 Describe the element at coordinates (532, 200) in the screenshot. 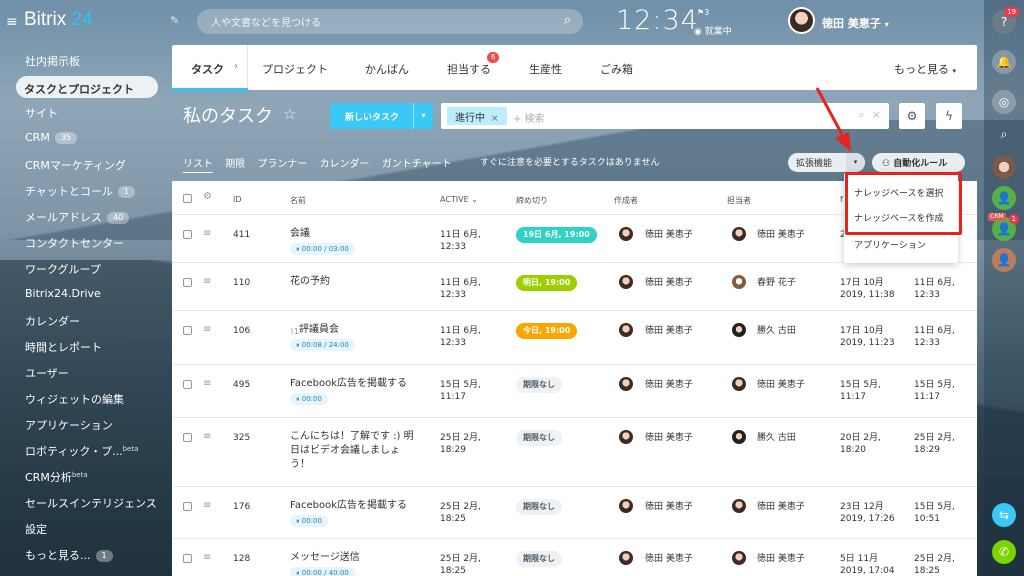

I see `col-deadline: 締め切り` at that location.